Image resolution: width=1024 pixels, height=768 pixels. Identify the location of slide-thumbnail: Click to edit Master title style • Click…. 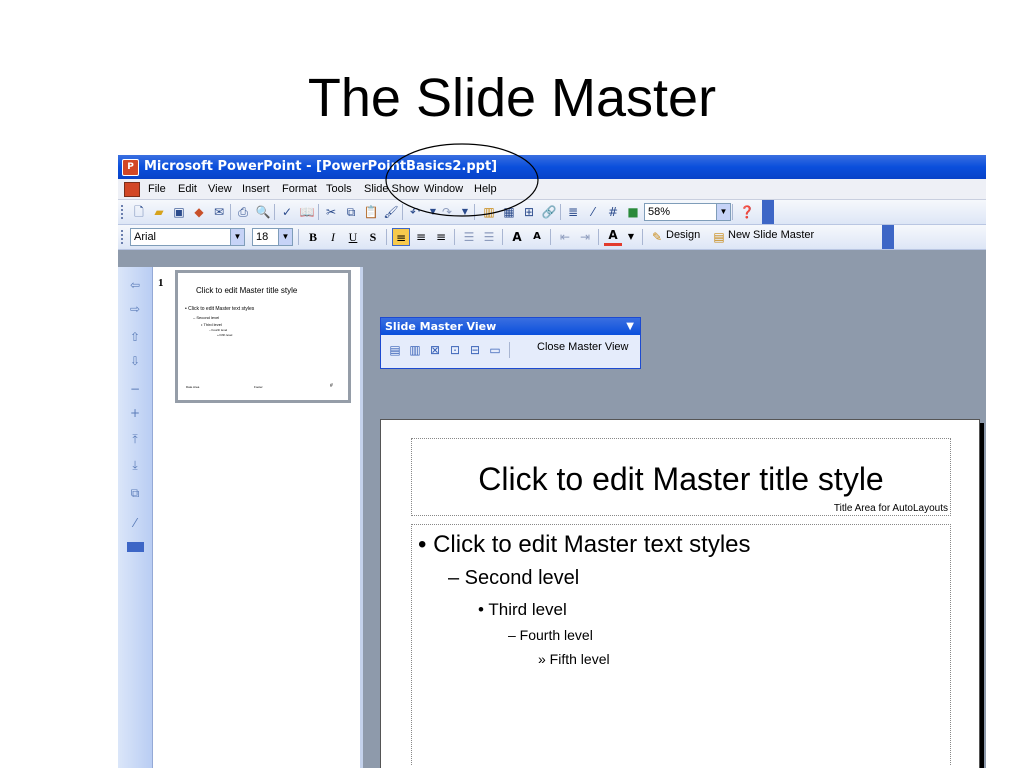
(263, 336).